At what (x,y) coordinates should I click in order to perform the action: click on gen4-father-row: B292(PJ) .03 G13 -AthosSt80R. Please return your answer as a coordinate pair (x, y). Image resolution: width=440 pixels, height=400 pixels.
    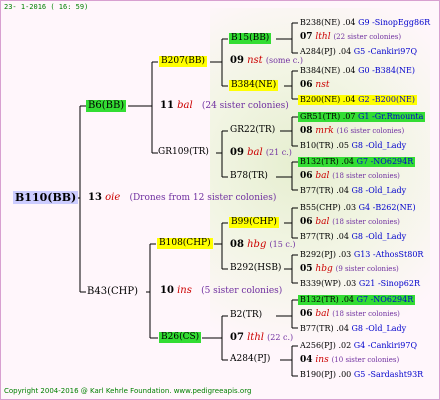
    Looking at the image, I should click on (361, 255).